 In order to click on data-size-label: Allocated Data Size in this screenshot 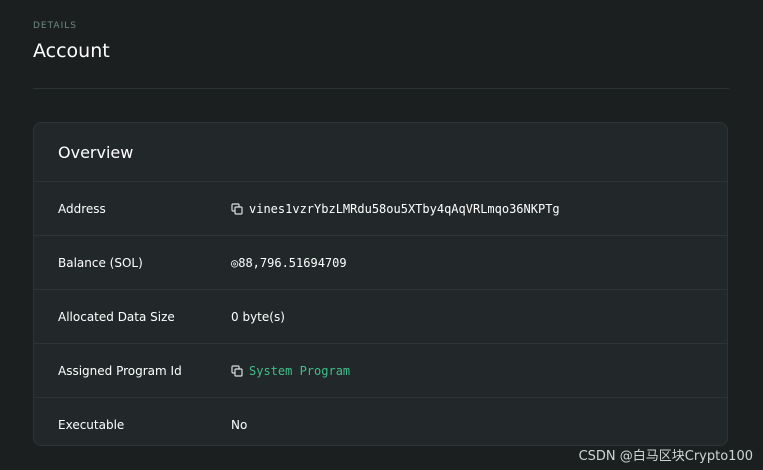, I will do `click(116, 316)`.